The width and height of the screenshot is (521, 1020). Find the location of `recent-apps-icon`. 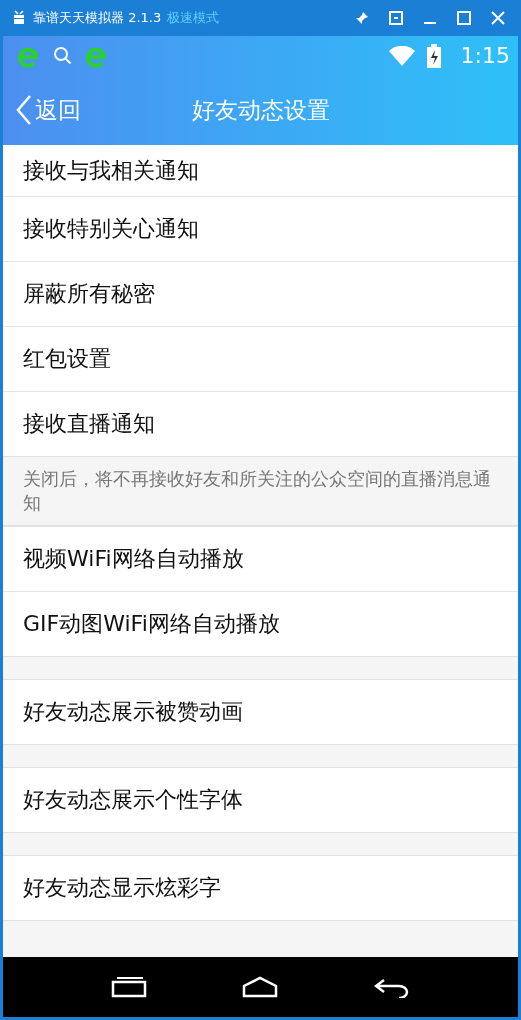

recent-apps-icon is located at coordinates (128, 987).